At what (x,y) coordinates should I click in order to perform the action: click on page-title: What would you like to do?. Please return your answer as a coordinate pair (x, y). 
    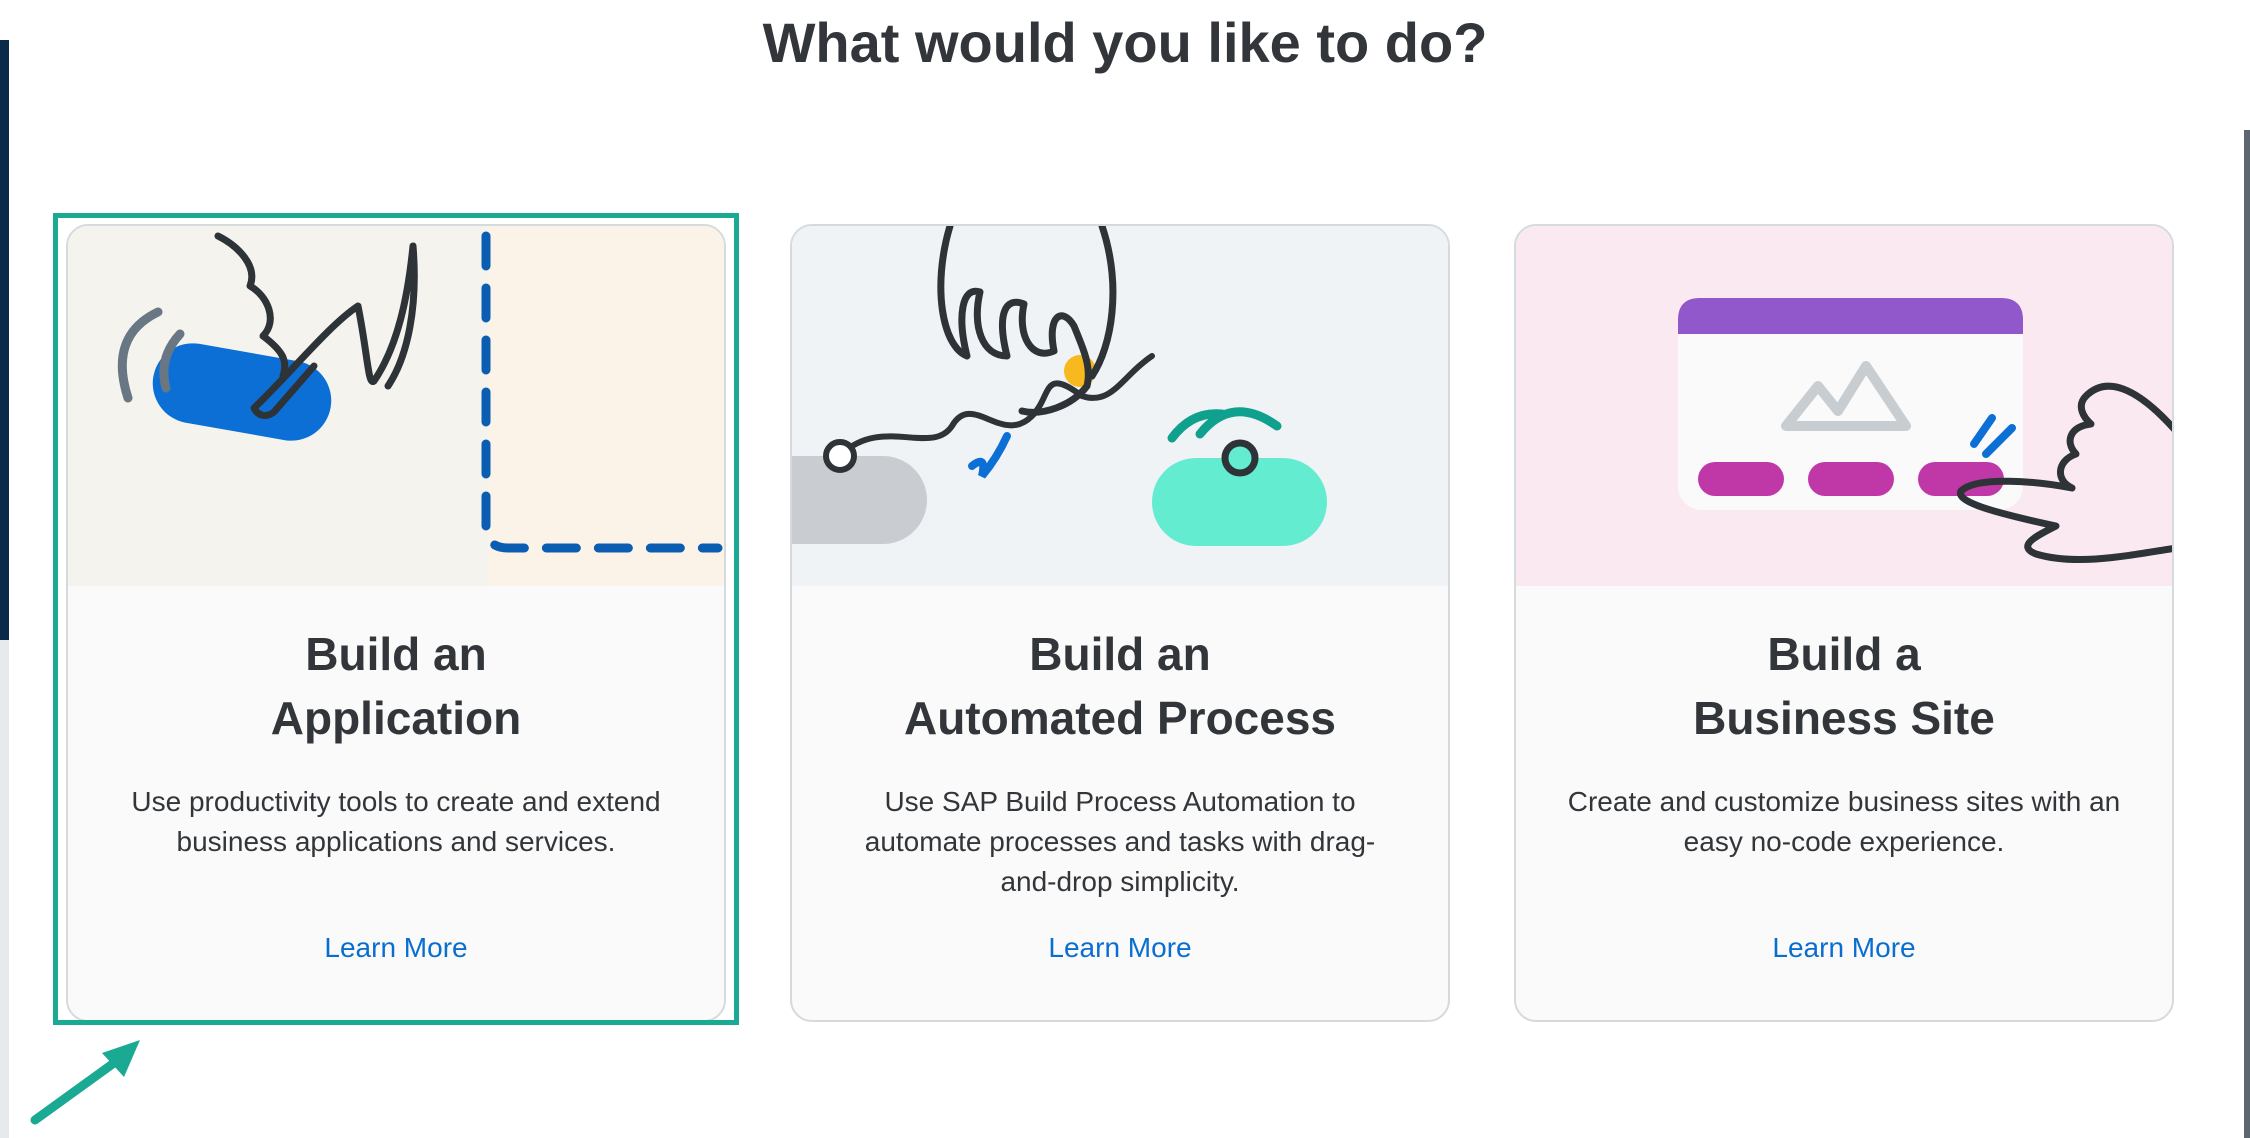
    Looking at the image, I should click on (1125, 42).